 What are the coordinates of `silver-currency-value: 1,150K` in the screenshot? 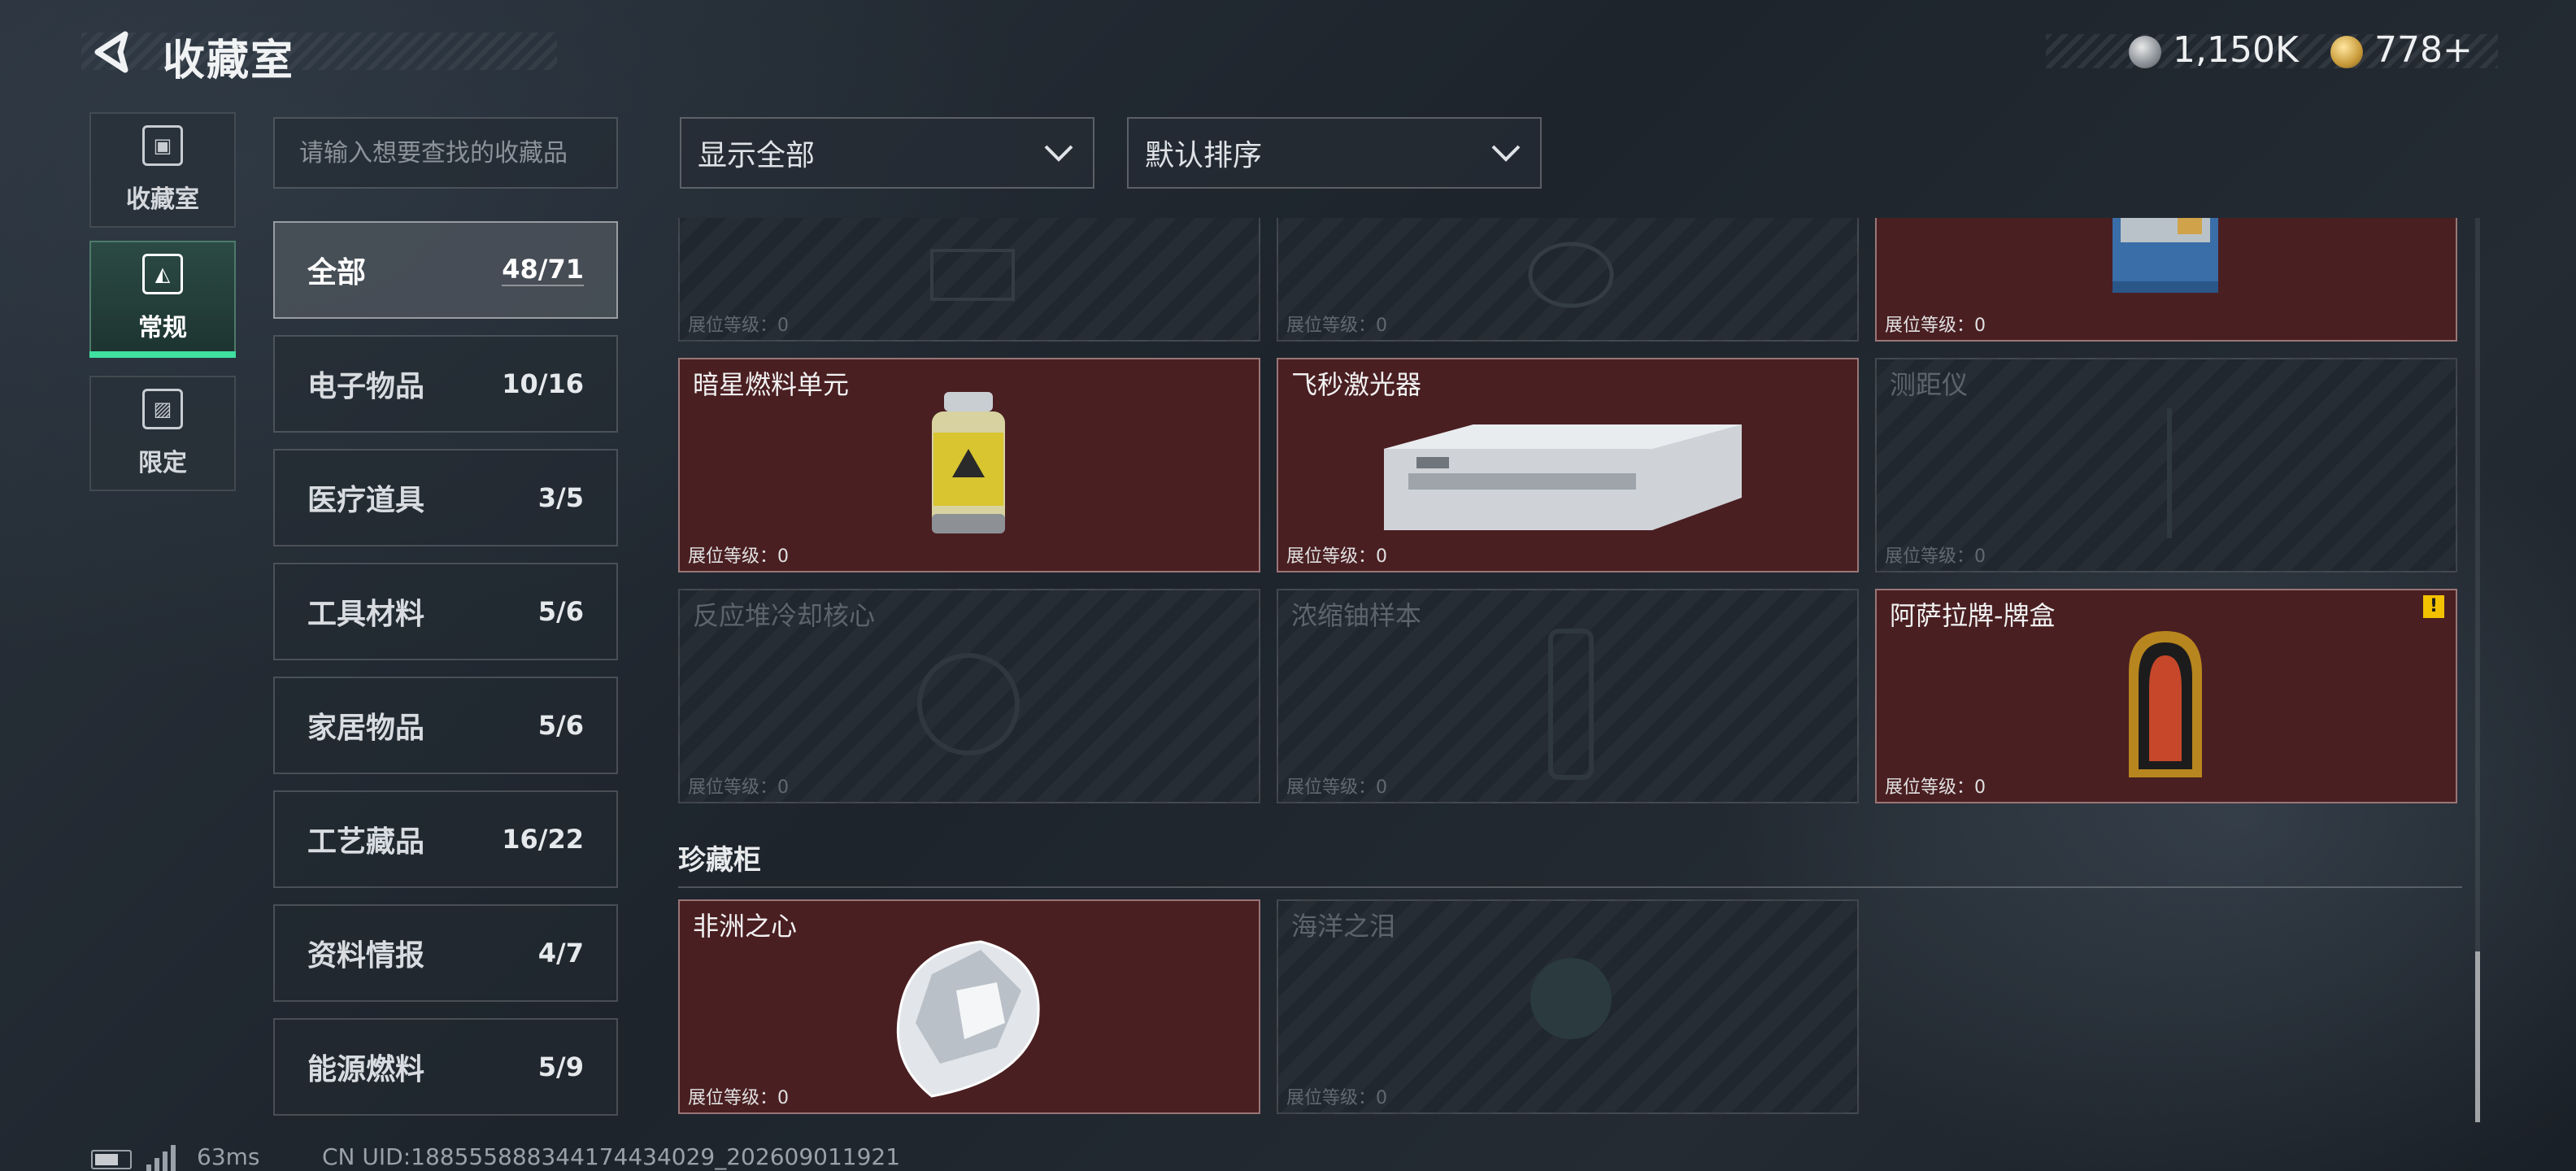 It's located at (2236, 50).